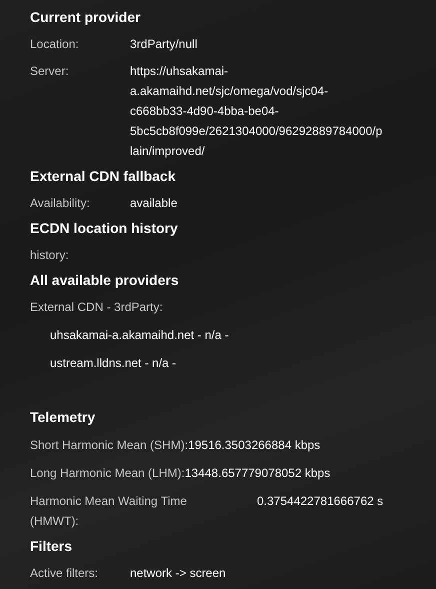  Describe the element at coordinates (109, 445) in the screenshot. I see `field-label: Short Harmonic Mean (SHM):` at that location.